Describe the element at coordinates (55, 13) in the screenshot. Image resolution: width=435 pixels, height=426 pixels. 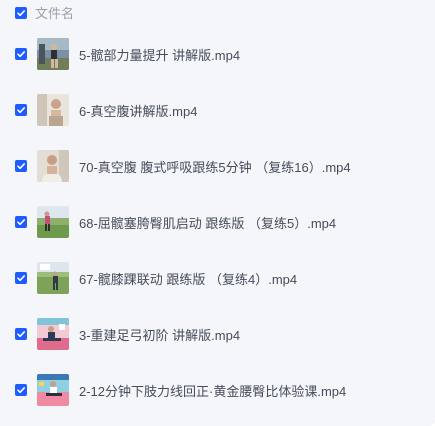
I see `filename-column-header: 文件名` at that location.